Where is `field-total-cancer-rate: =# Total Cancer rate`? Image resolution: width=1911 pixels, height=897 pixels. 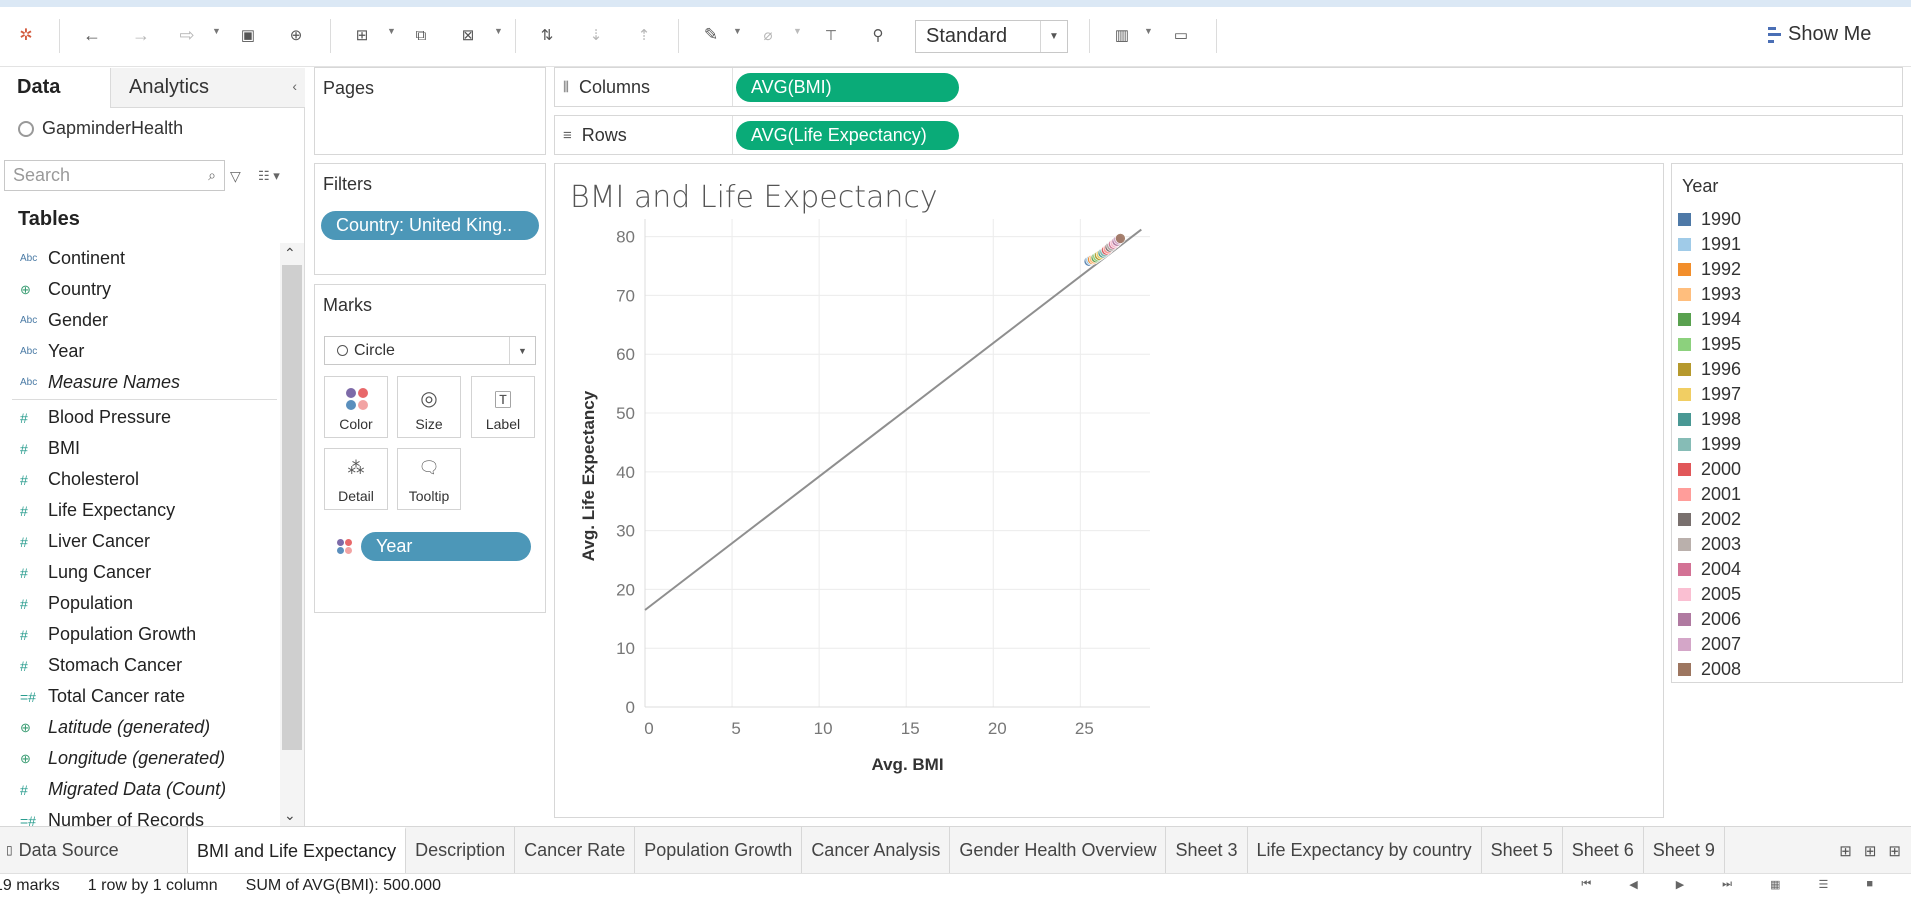
field-total-cancer-rate: =# Total Cancer rate is located at coordinates (140, 696).